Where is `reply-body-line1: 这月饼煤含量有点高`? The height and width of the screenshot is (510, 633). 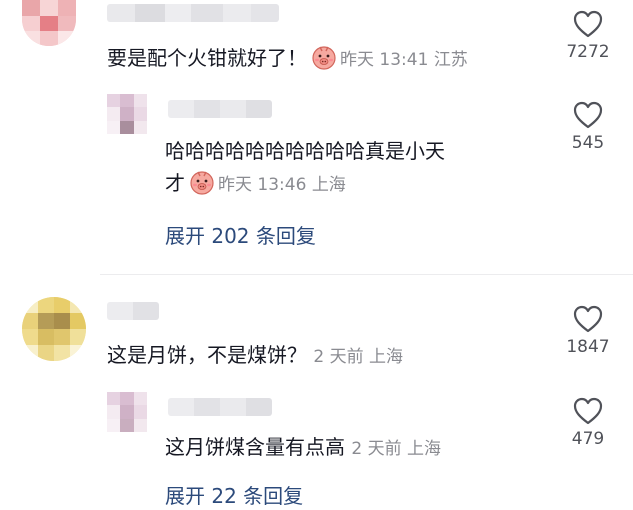 reply-body-line1: 这月饼煤含量有点高 is located at coordinates (255, 447).